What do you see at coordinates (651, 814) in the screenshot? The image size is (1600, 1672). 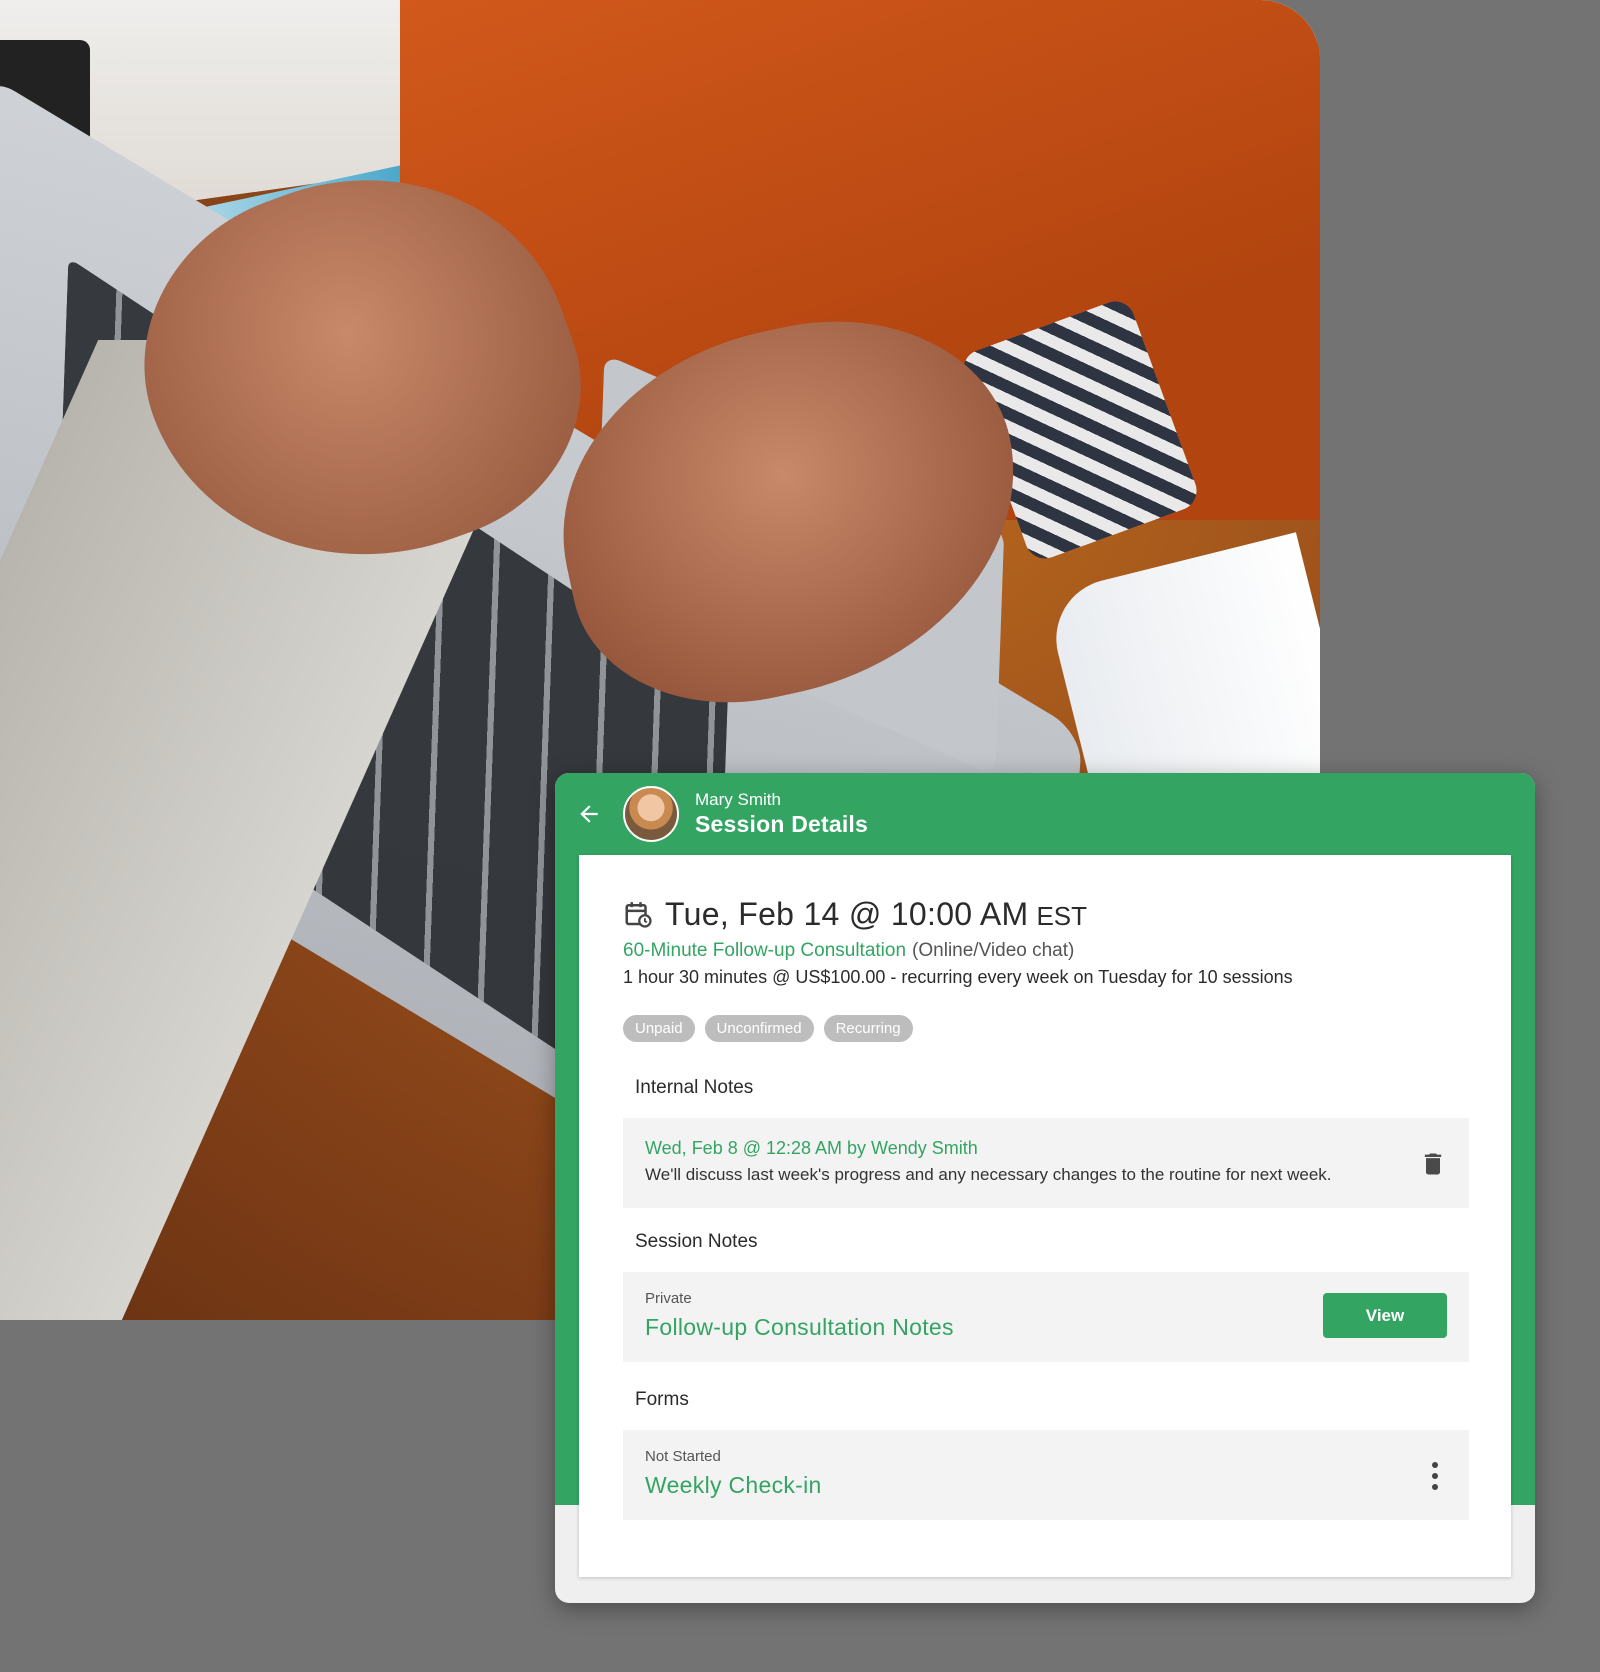 I see `client-avatar` at bounding box center [651, 814].